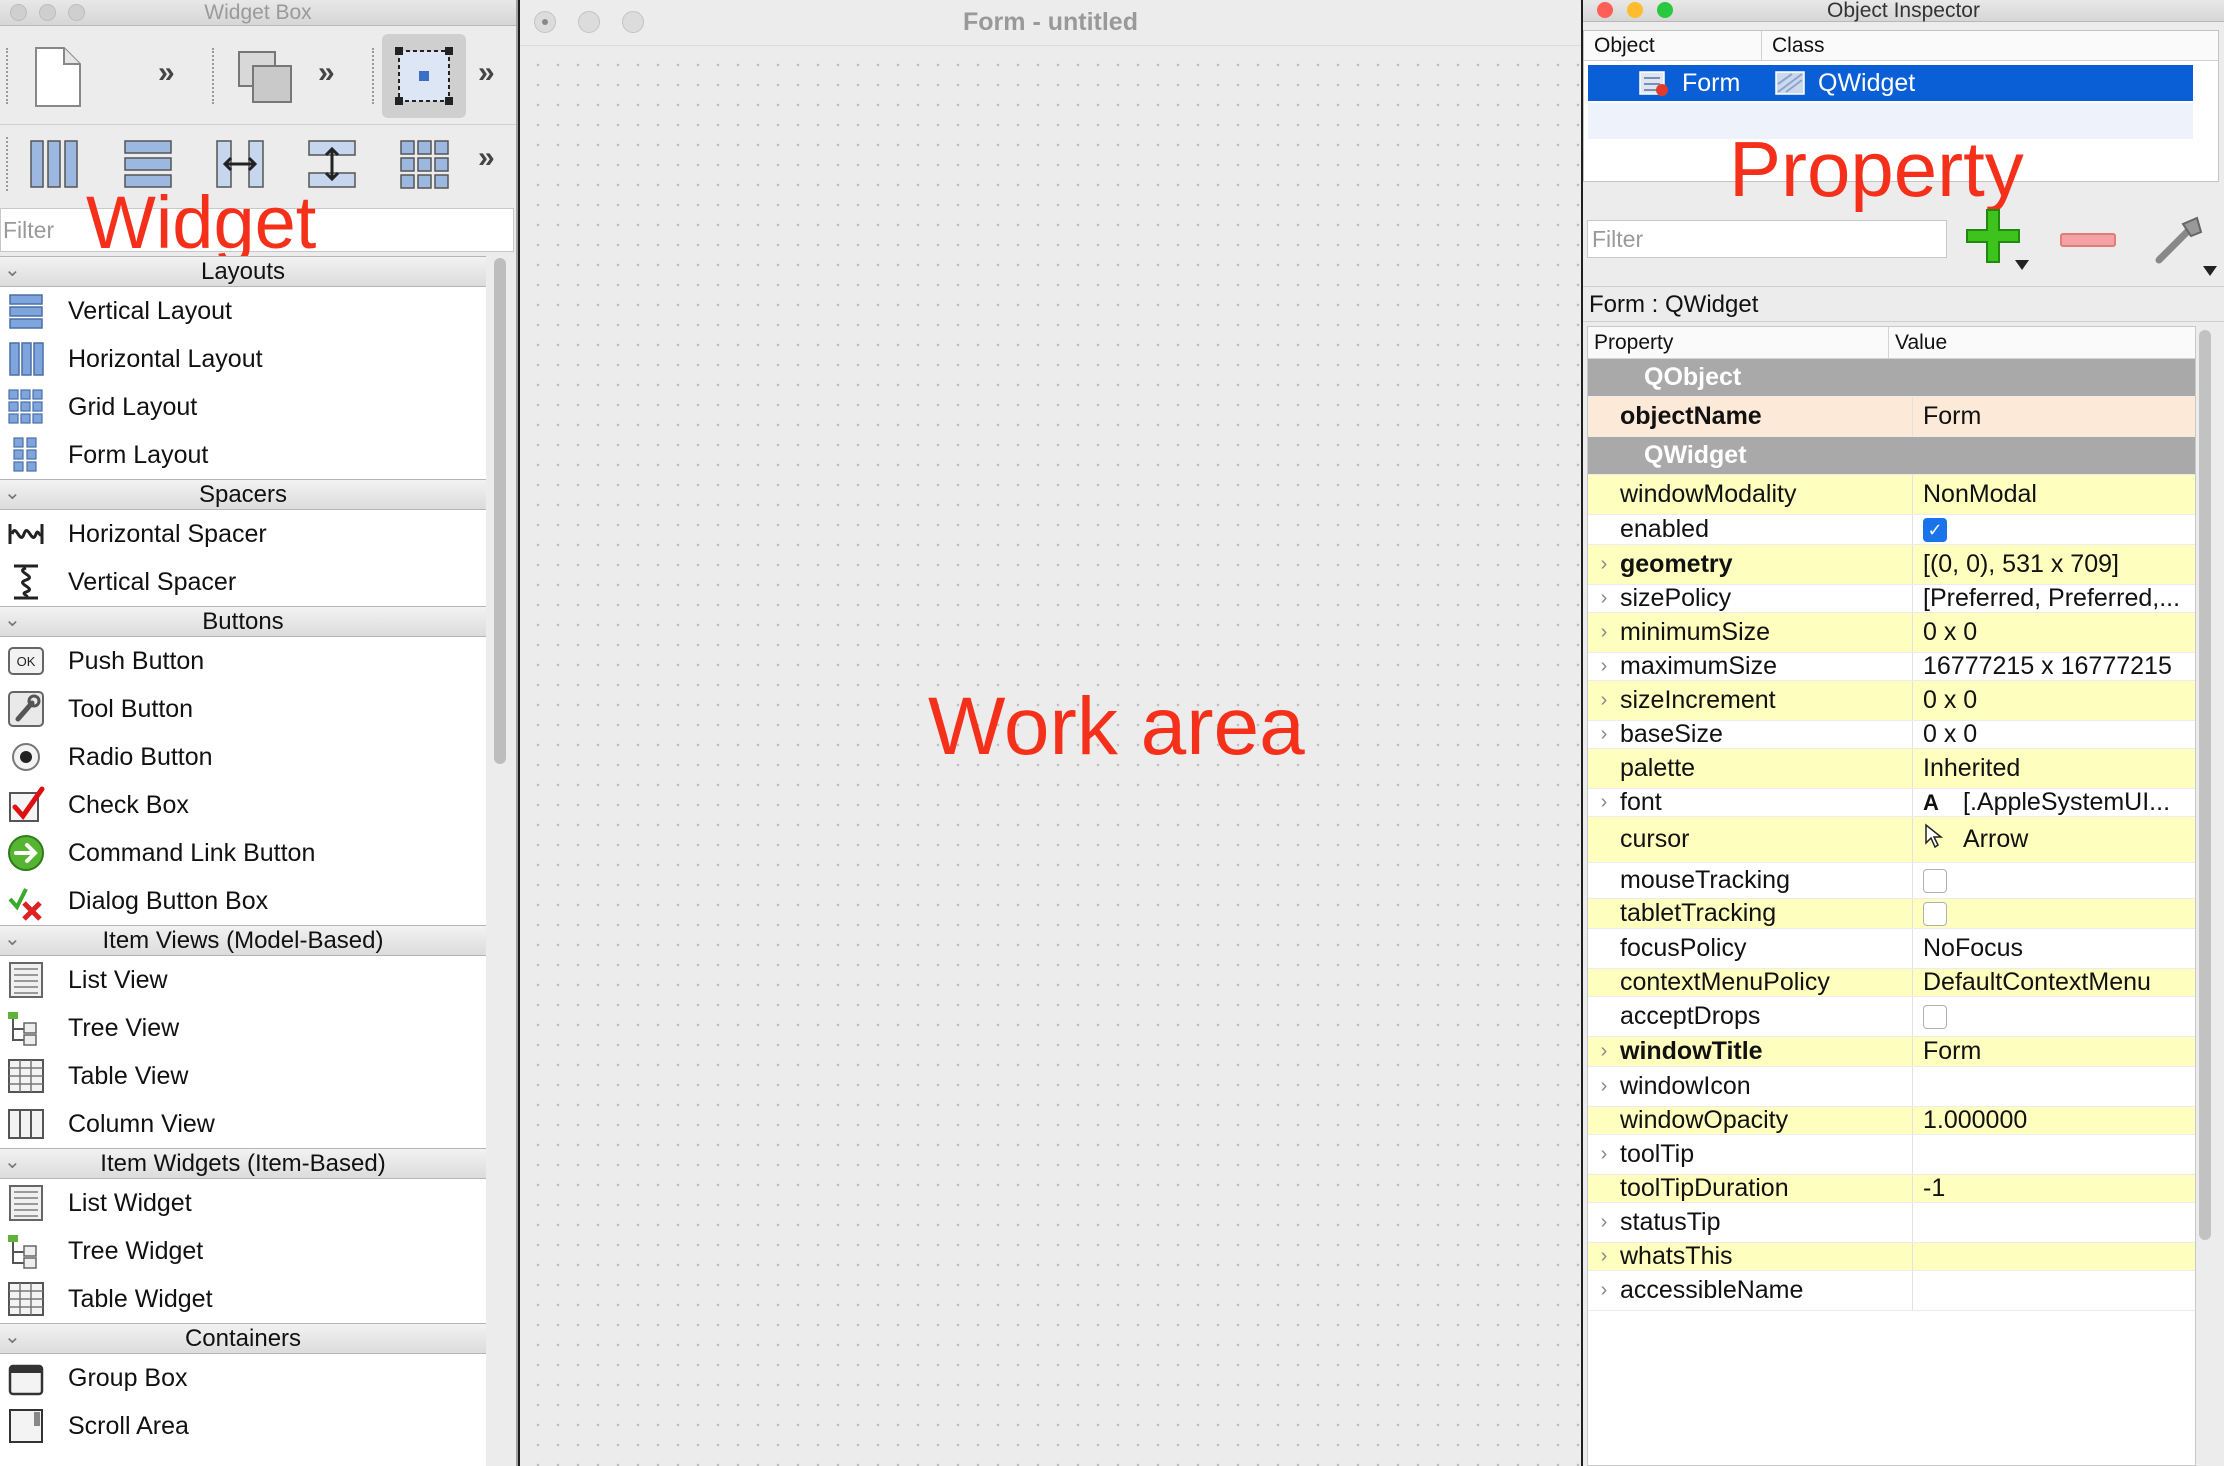 The width and height of the screenshot is (2224, 1466). Describe the element at coordinates (1891, 1052) in the screenshot. I see `property-row-windowTitle: › windowTitle Form` at that location.